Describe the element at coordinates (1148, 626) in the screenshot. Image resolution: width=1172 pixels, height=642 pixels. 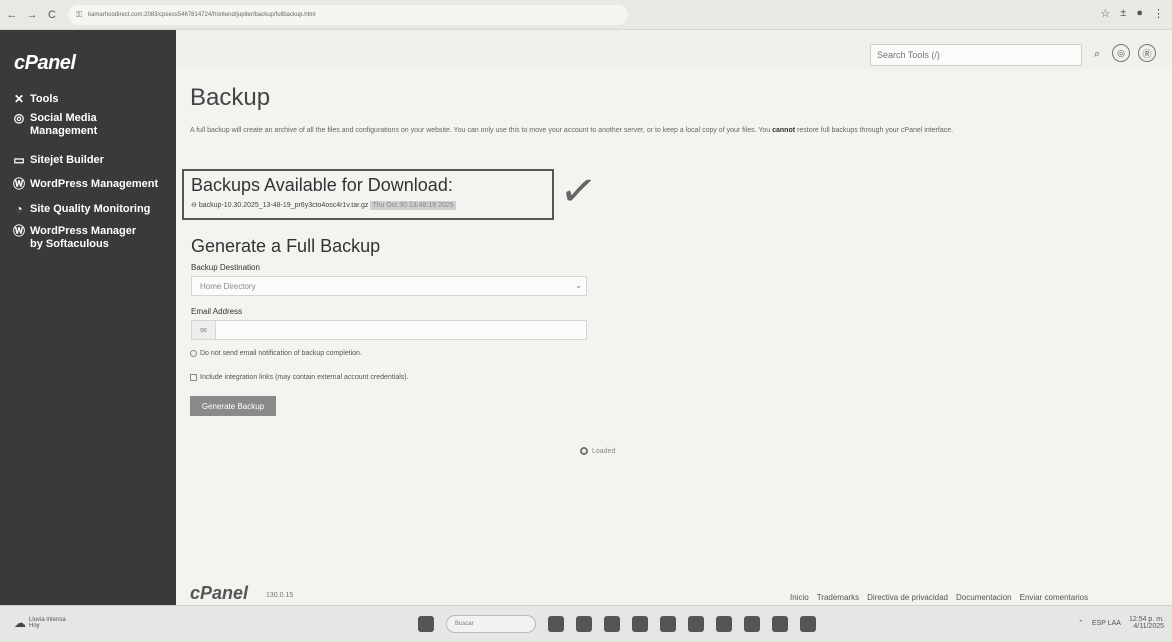
I see `clock-date: 4/11/2025` at that location.